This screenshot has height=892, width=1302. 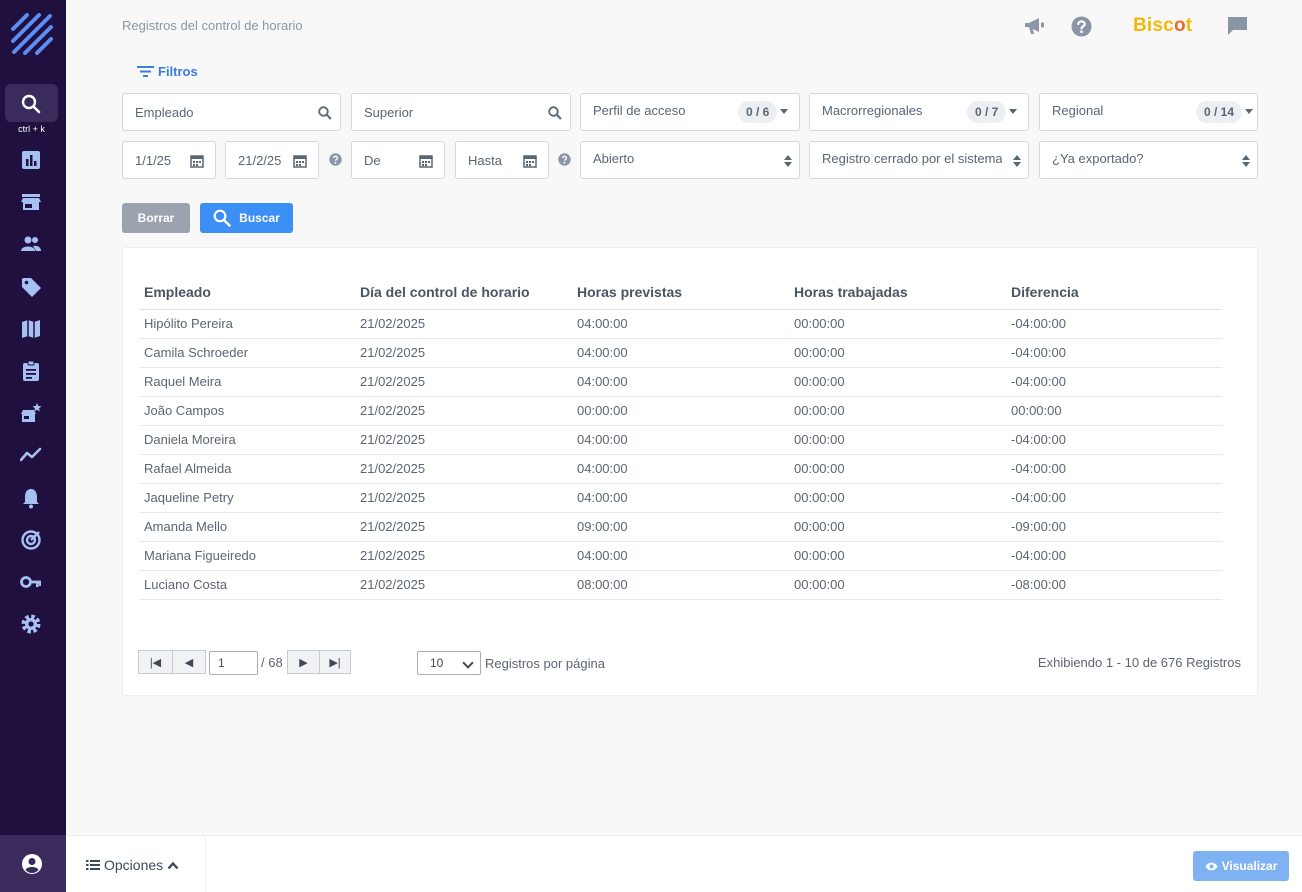 What do you see at coordinates (31, 455) in the screenshot?
I see `trend-icon` at bounding box center [31, 455].